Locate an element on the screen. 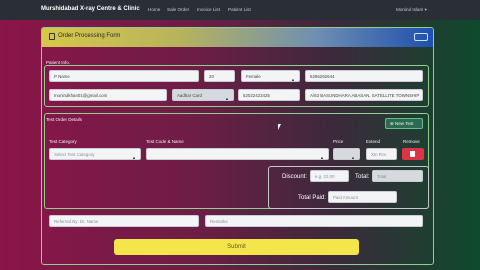 This screenshot has height=270, width=480. discount-label: Discount: is located at coordinates (295, 177).